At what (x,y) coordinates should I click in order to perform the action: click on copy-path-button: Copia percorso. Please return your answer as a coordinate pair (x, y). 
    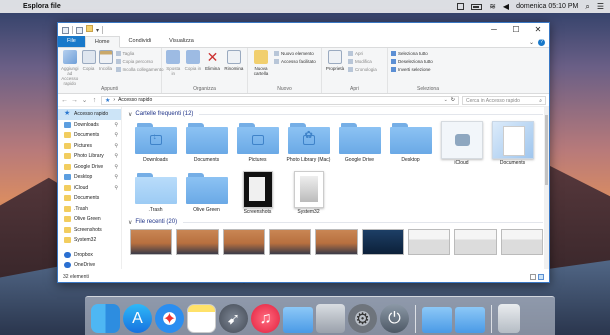
    Looking at the image, I should click on (139, 61).